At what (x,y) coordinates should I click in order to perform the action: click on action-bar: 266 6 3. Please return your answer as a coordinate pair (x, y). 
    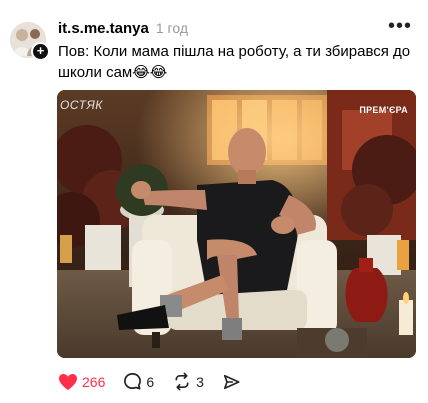
    Looking at the image, I should click on (149, 381).